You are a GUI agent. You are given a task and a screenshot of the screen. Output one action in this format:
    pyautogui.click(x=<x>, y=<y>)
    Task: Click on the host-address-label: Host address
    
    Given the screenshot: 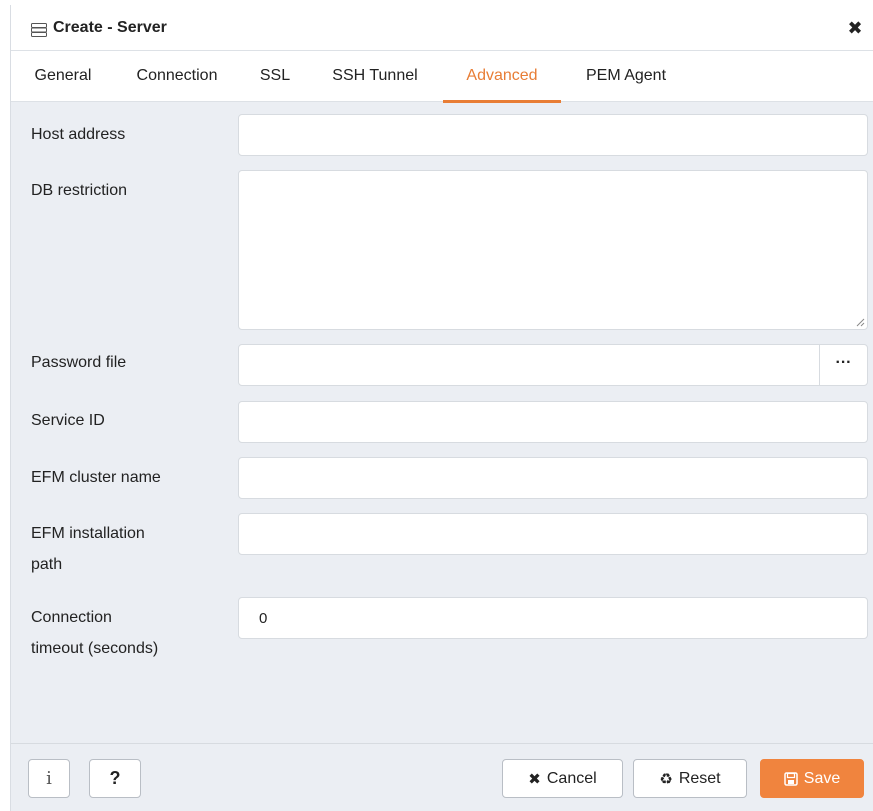 What is the action you would take?
    pyautogui.click(x=78, y=134)
    